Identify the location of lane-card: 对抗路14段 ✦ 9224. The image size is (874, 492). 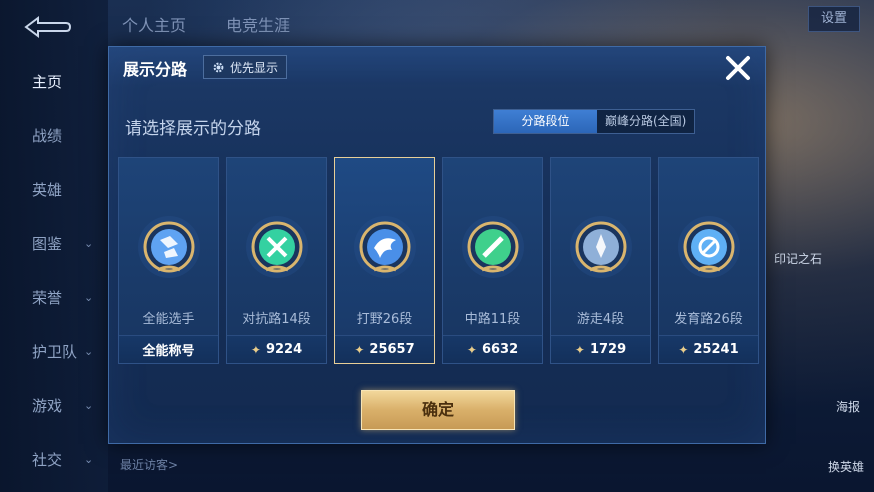
(276, 260).